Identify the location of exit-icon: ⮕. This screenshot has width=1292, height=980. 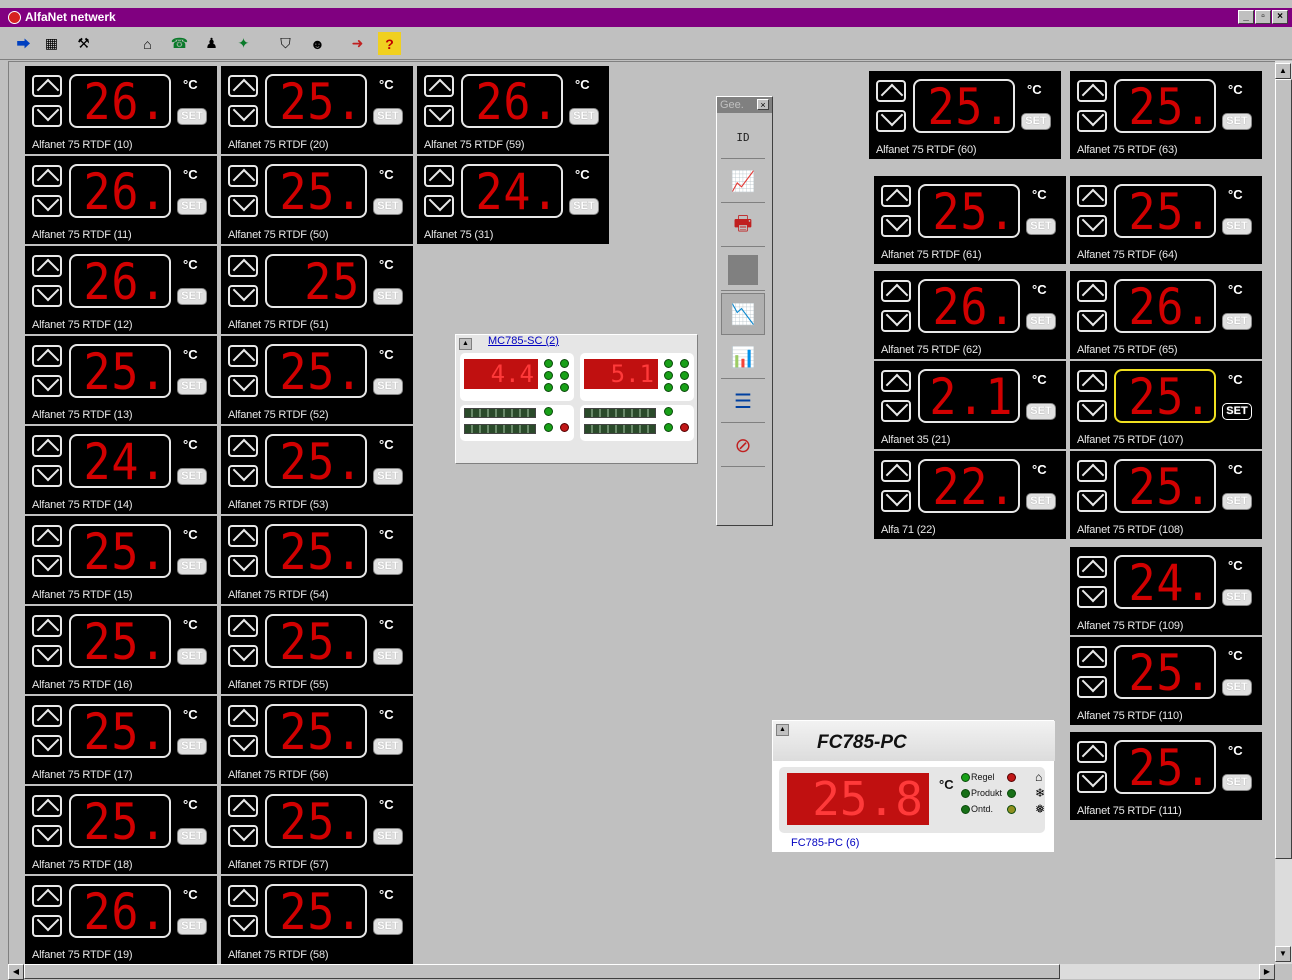
(23, 43).